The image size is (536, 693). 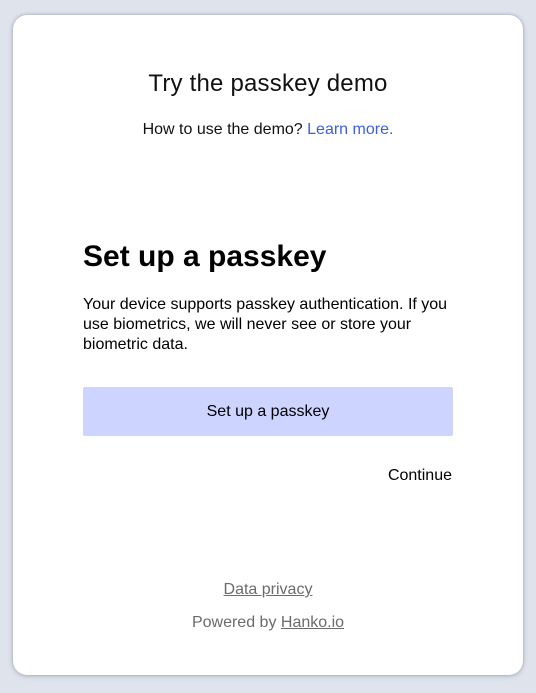 What do you see at coordinates (225, 129) in the screenshot?
I see `demo-help-label: How to use the demo?` at bounding box center [225, 129].